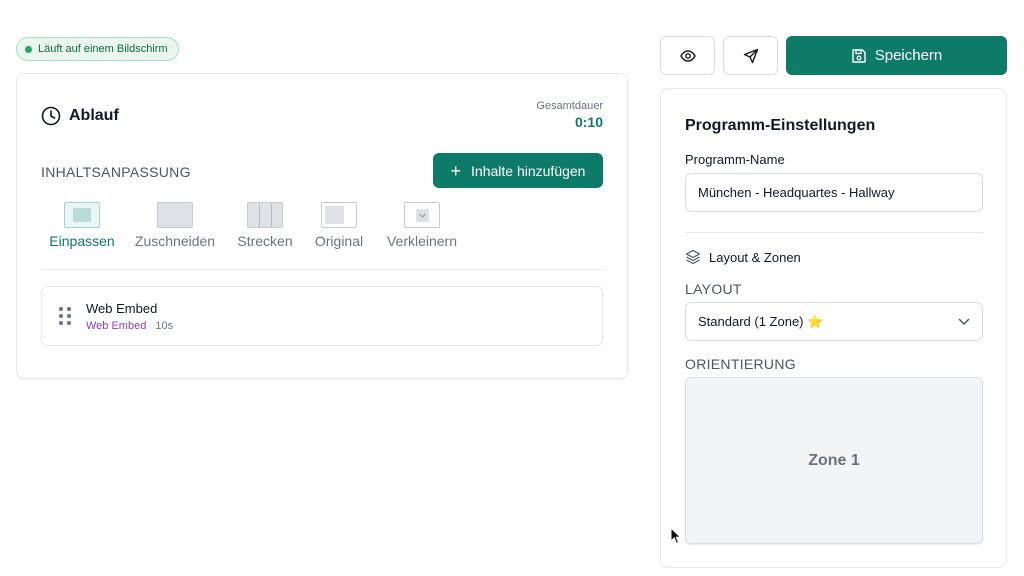  I want to click on item-type-tag: Web Embed, so click(116, 326).